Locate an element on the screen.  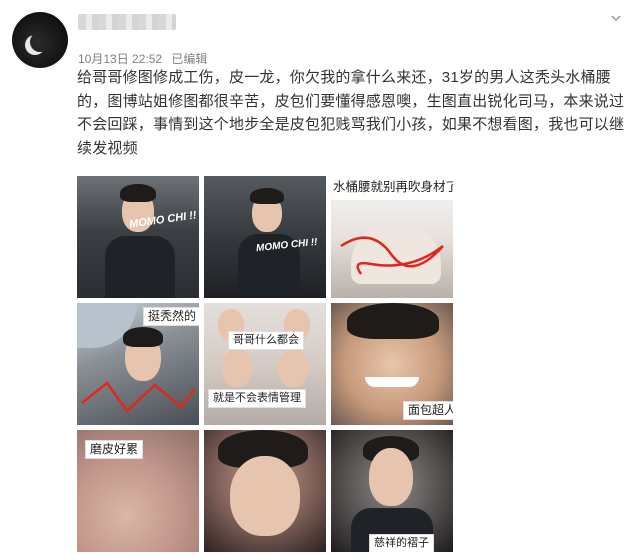
chevron-down-icon is located at coordinates (616, 18).